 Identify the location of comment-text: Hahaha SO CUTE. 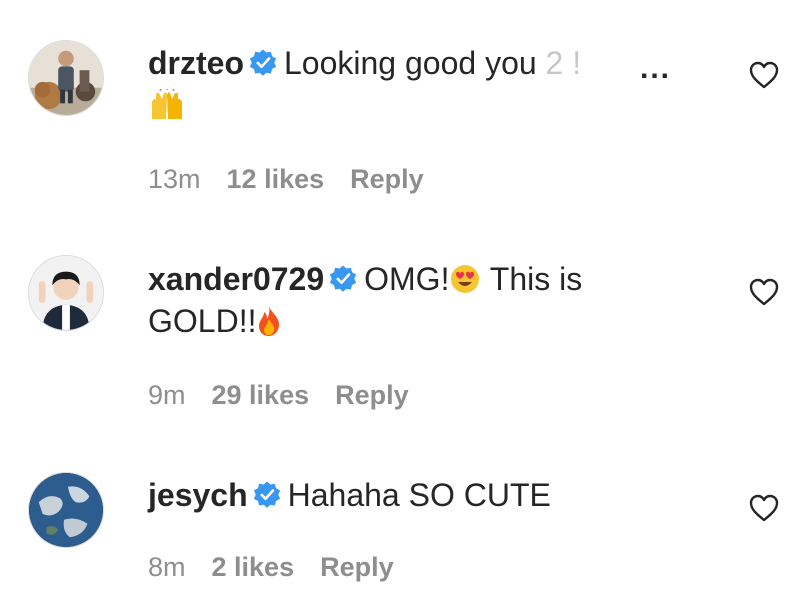
(419, 495).